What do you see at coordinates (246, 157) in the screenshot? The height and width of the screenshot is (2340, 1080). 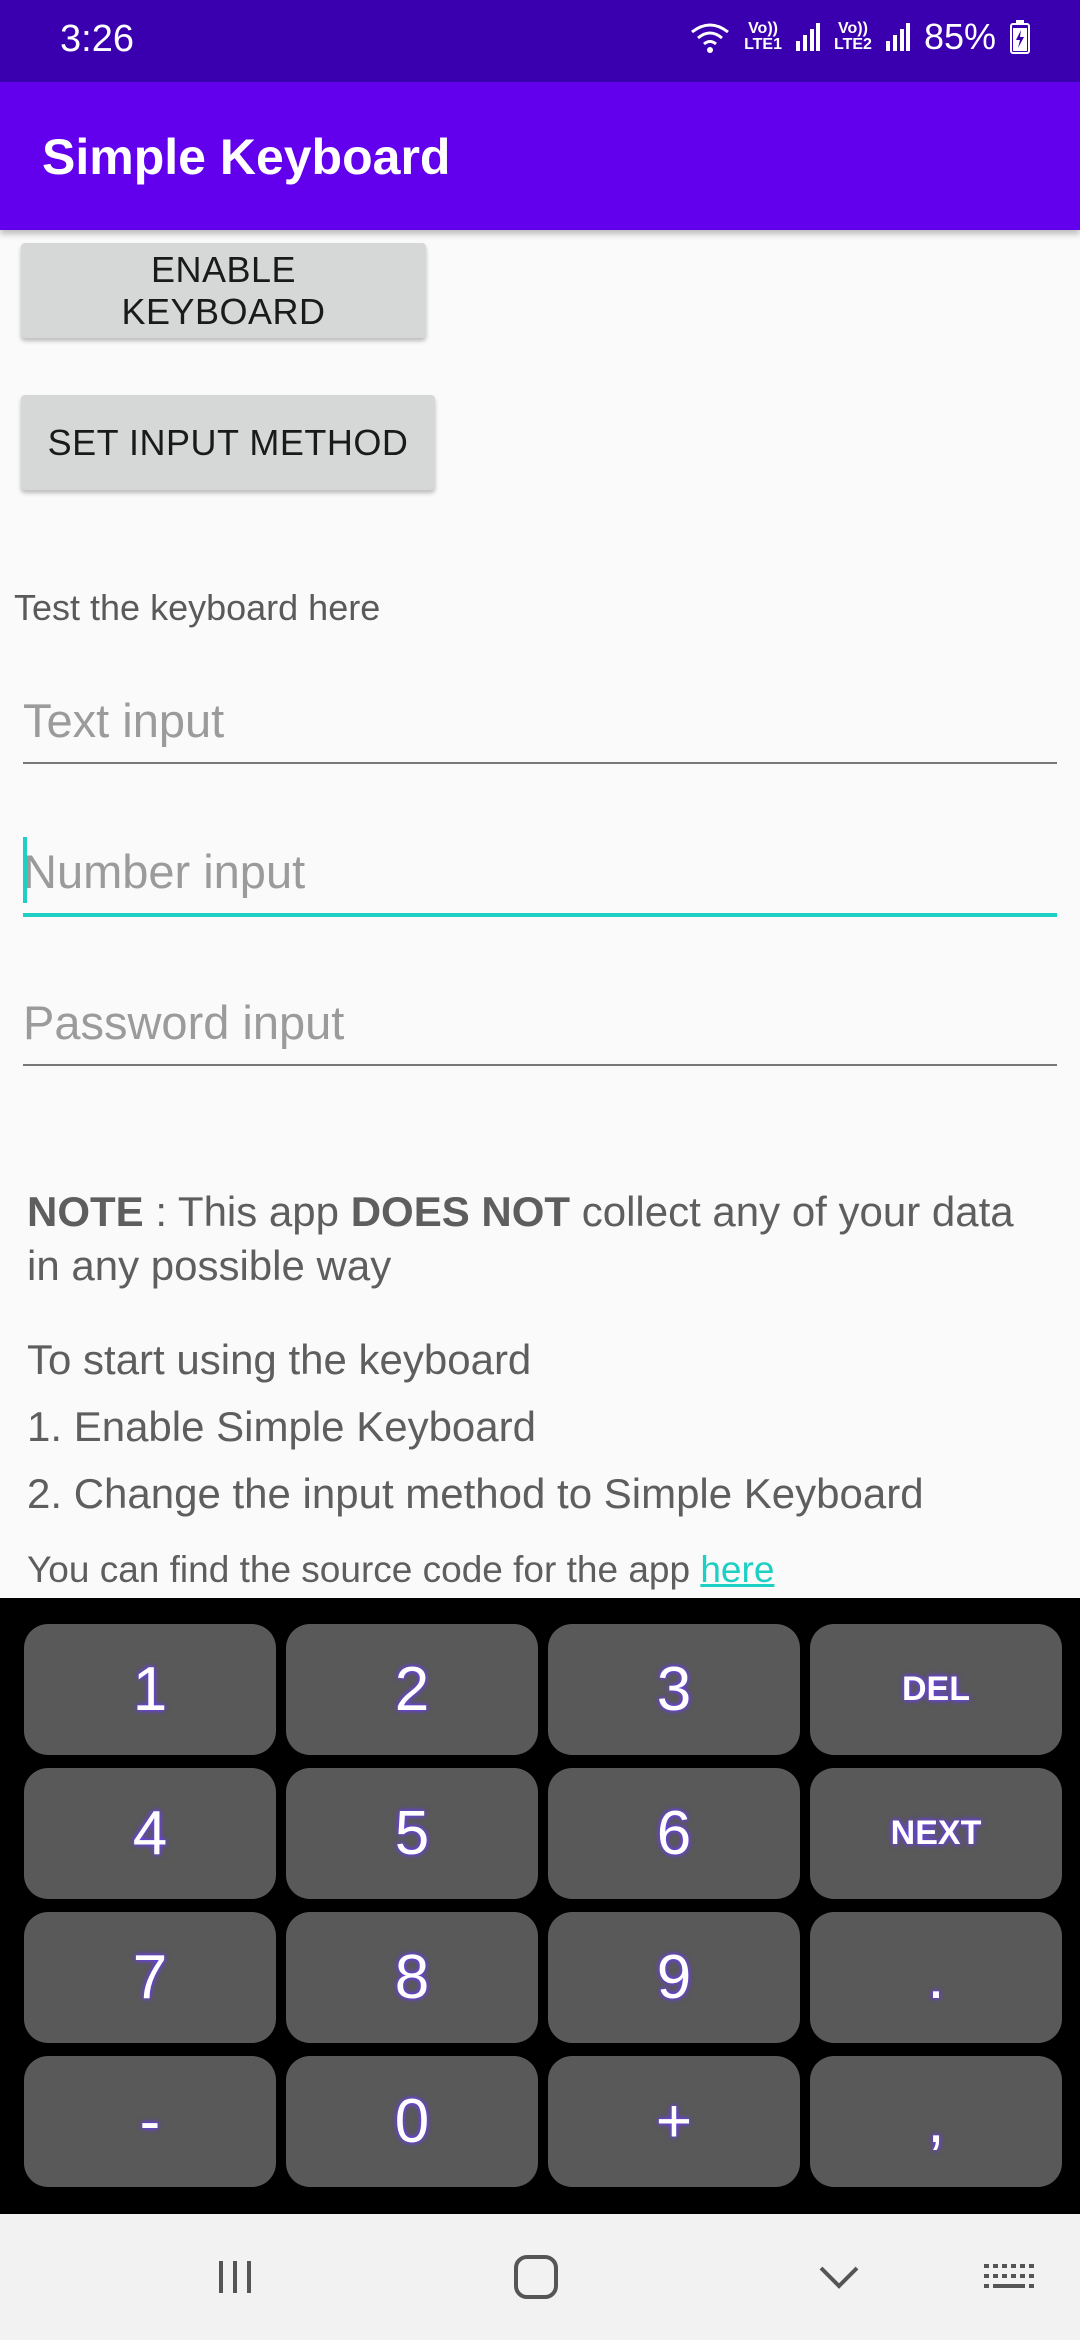 I see `app-title: Simple Keyboard` at bounding box center [246, 157].